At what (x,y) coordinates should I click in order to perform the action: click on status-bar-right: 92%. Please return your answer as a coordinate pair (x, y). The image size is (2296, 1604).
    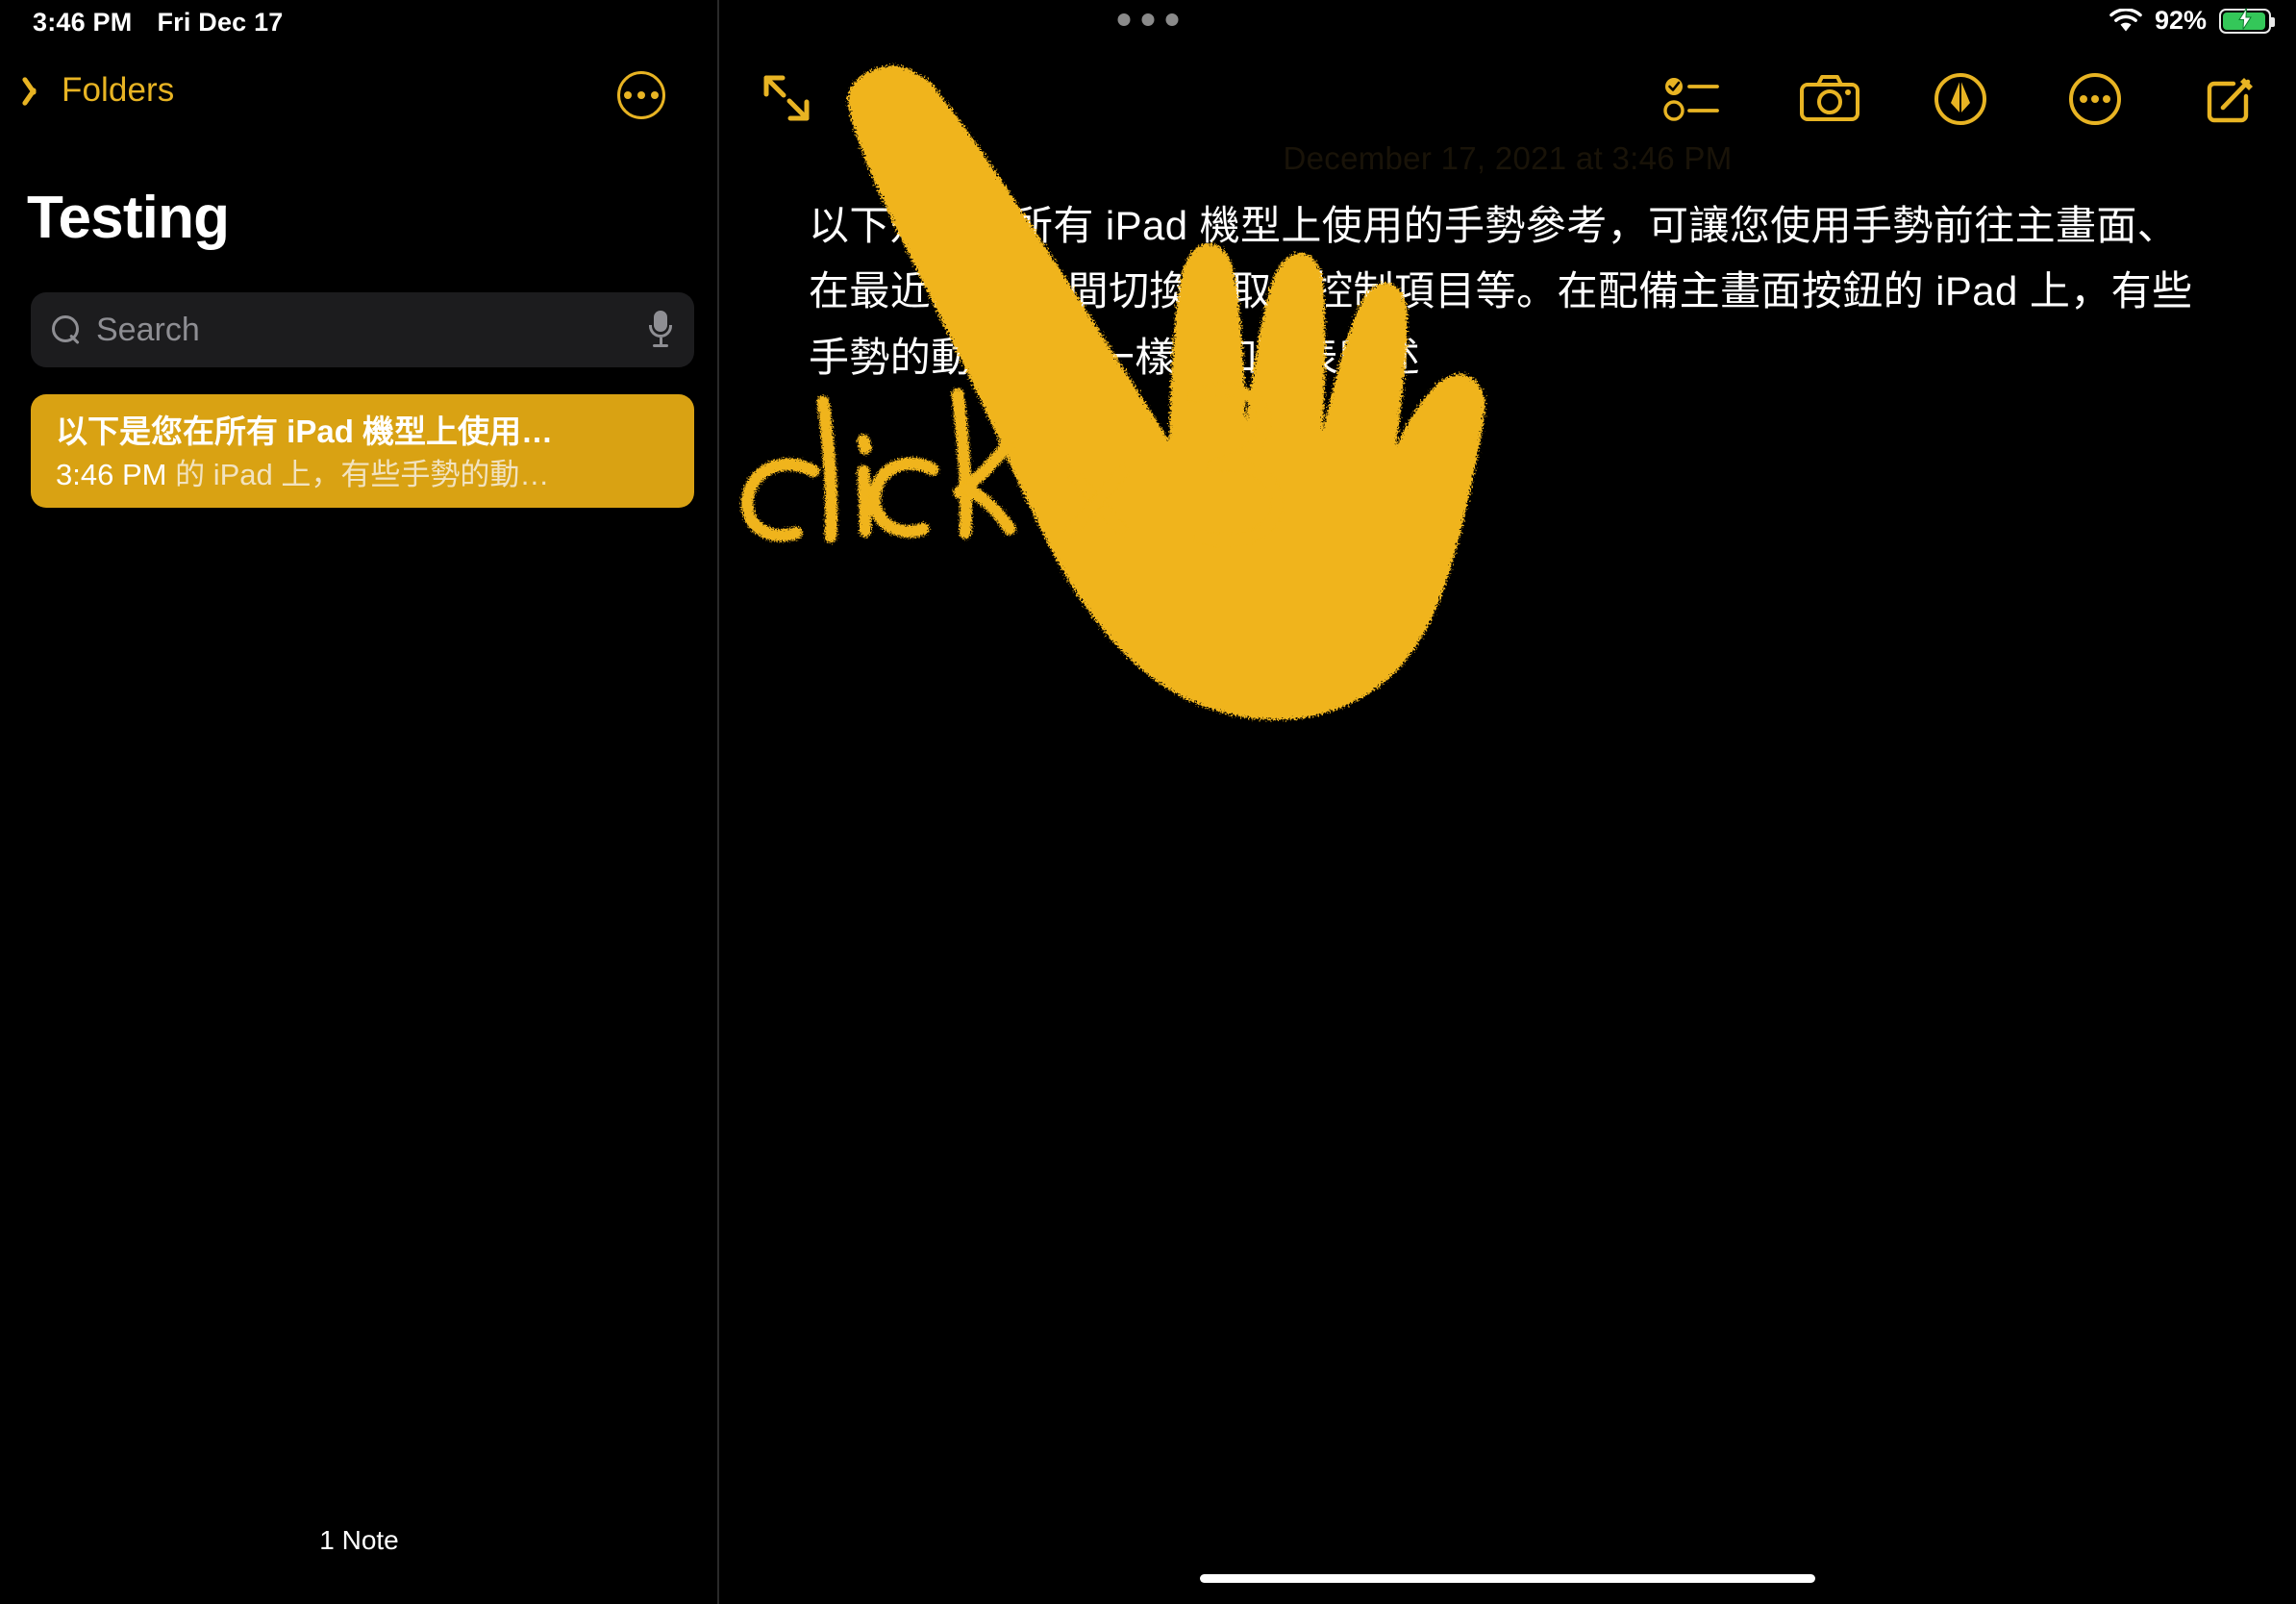
    Looking at the image, I should click on (2192, 21).